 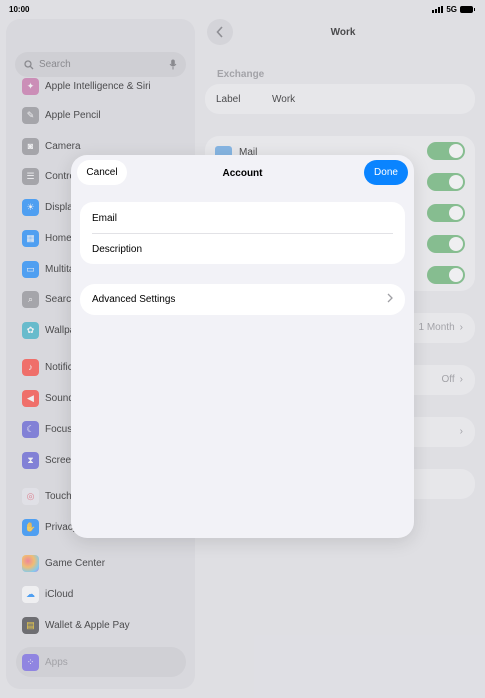 What do you see at coordinates (134, 299) in the screenshot?
I see `advanced-settings-label: Advanced Settings` at bounding box center [134, 299].